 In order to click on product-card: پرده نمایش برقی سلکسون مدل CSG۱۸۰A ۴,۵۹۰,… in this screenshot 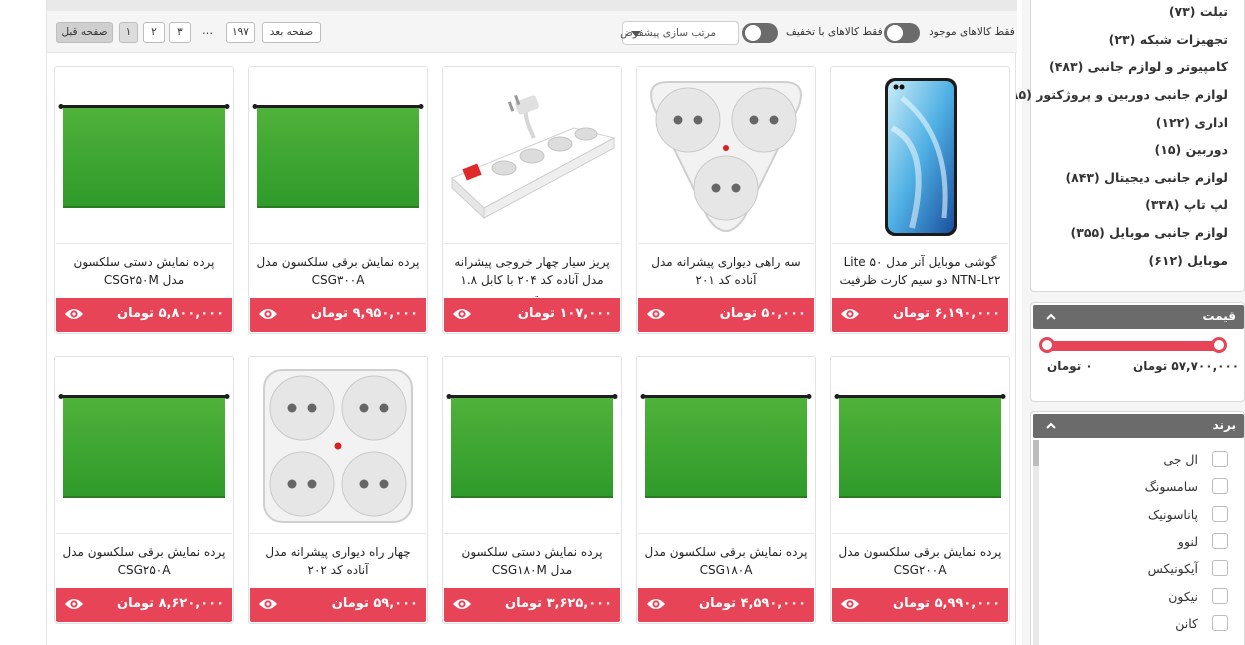, I will do `click(726, 490)`.